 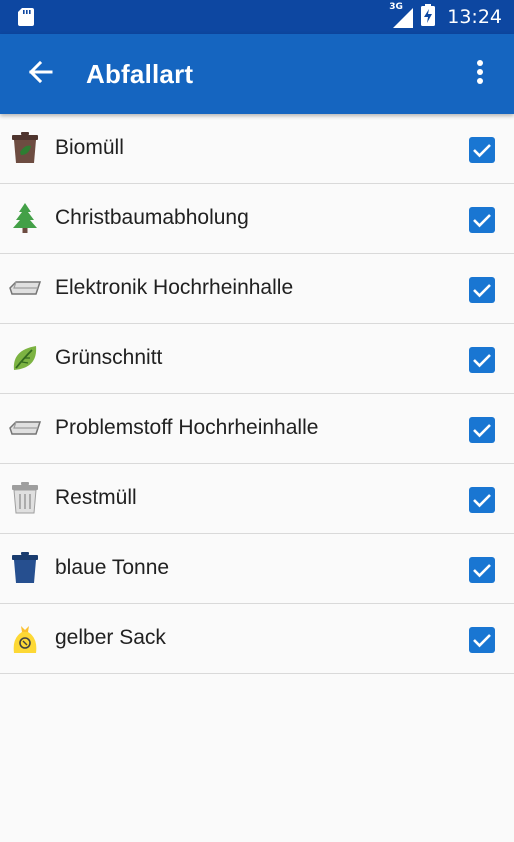 What do you see at coordinates (140, 74) in the screenshot?
I see `page-title: Abfallart` at bounding box center [140, 74].